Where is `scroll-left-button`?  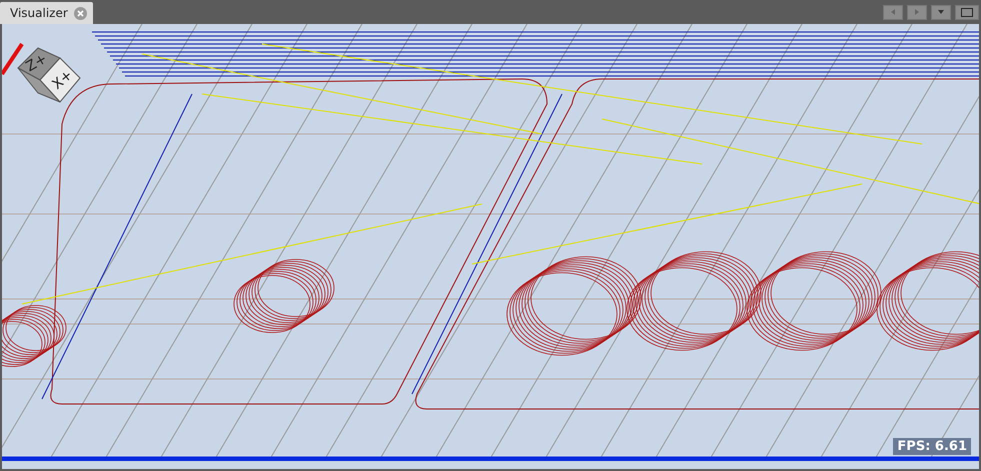 scroll-left-button is located at coordinates (893, 12).